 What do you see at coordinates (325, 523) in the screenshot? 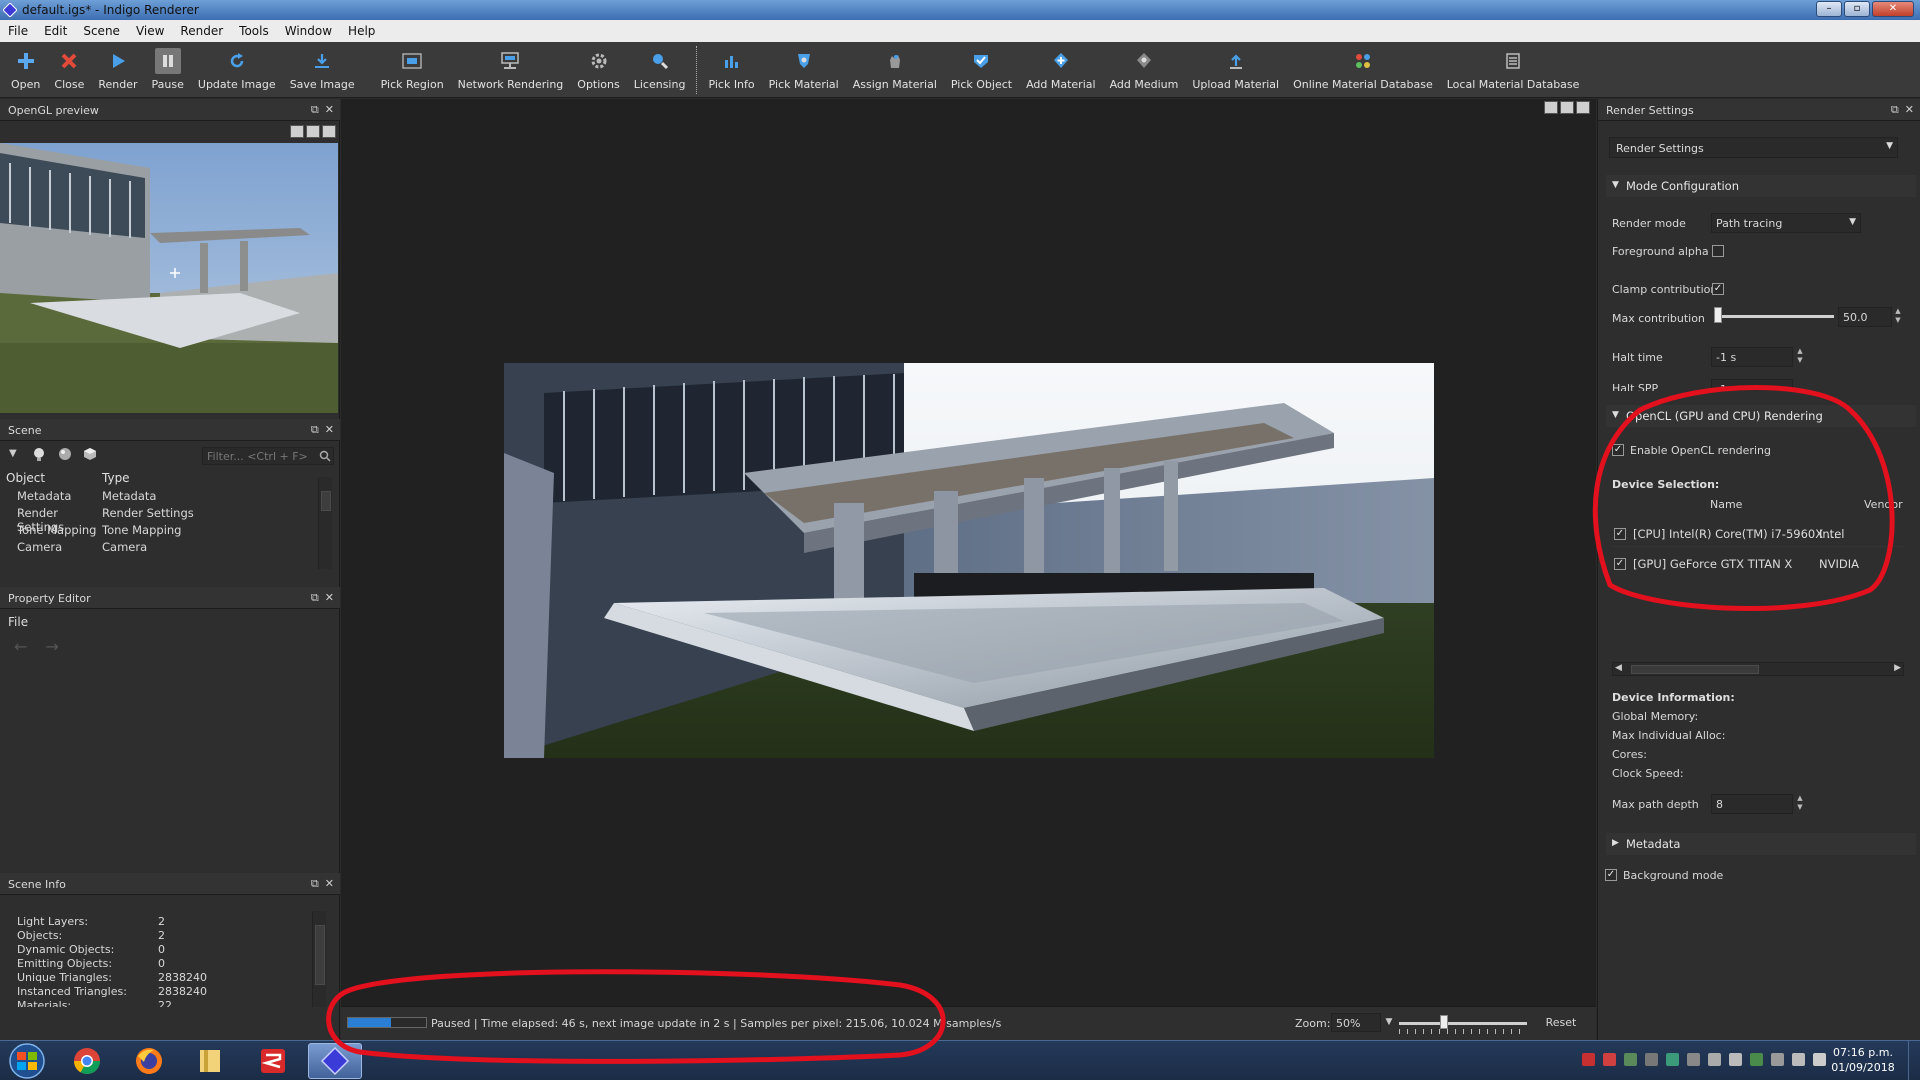
I see `scene-scrollbar` at bounding box center [325, 523].